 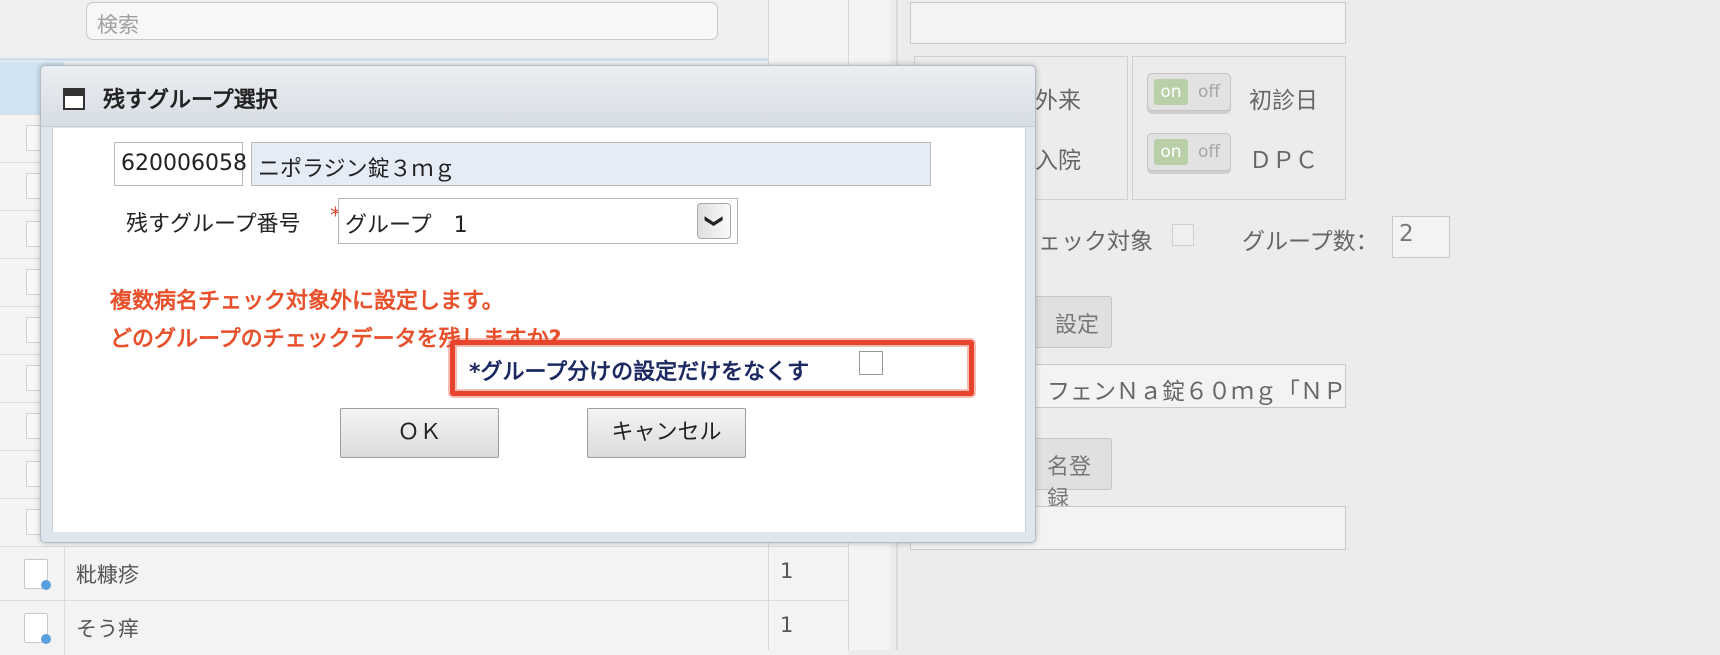 I want to click on dpc-toggle: on off, so click(x=1189, y=152).